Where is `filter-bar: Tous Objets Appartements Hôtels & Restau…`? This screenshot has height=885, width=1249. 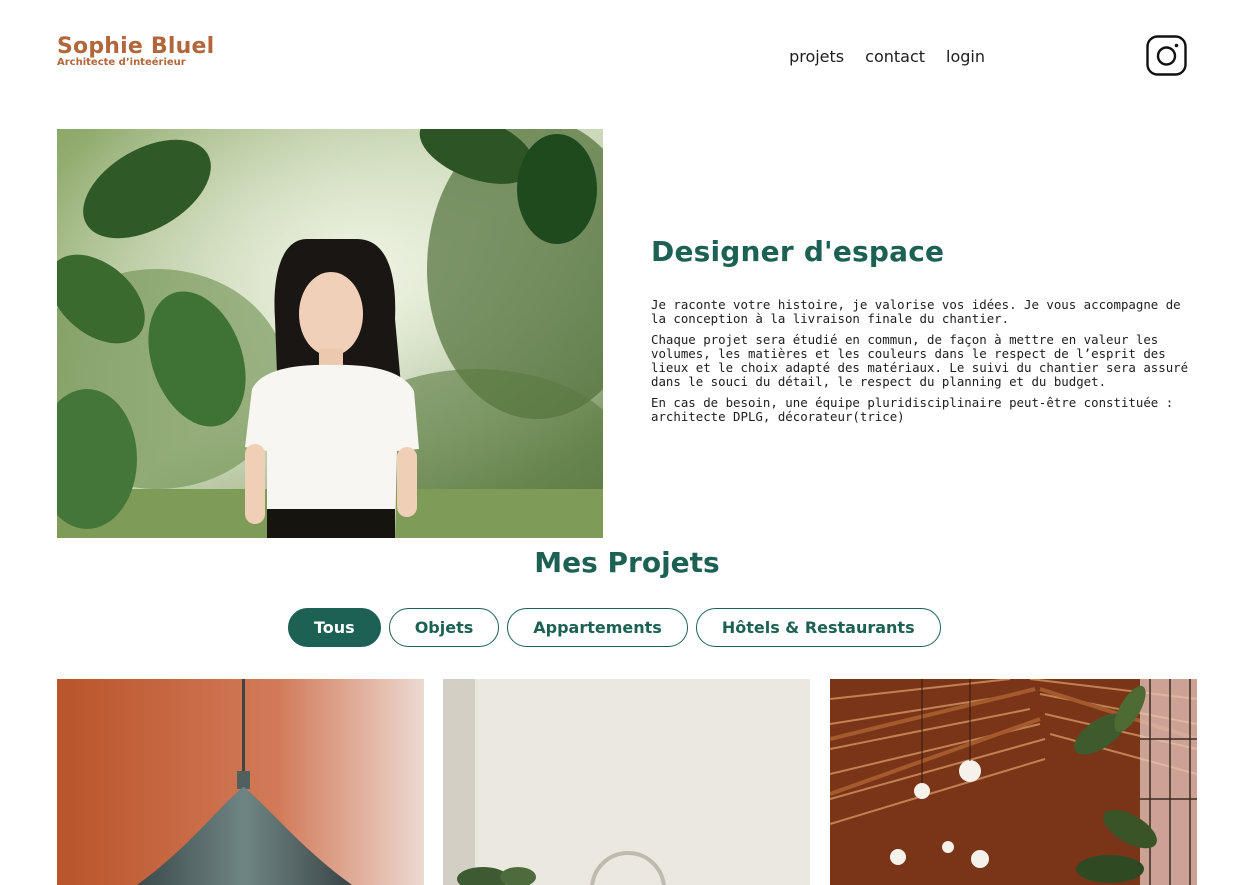 filter-bar: Tous Objets Appartements Hôtels & Restau… is located at coordinates (614, 627).